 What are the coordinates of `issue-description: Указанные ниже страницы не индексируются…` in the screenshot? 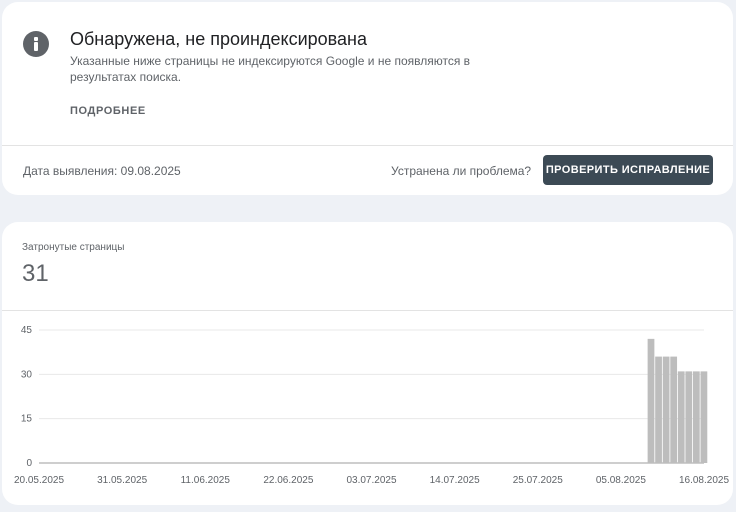 It's located at (270, 69).